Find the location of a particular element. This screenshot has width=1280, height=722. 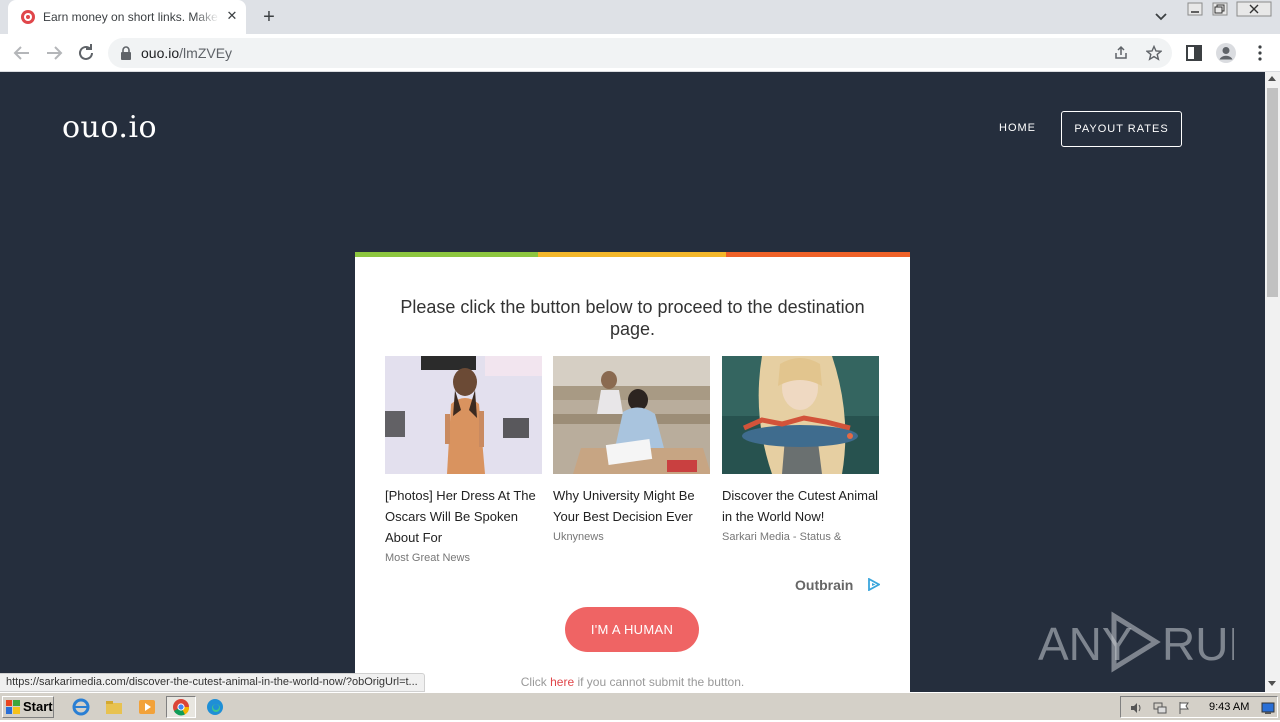

start-label: Start is located at coordinates (38, 706).